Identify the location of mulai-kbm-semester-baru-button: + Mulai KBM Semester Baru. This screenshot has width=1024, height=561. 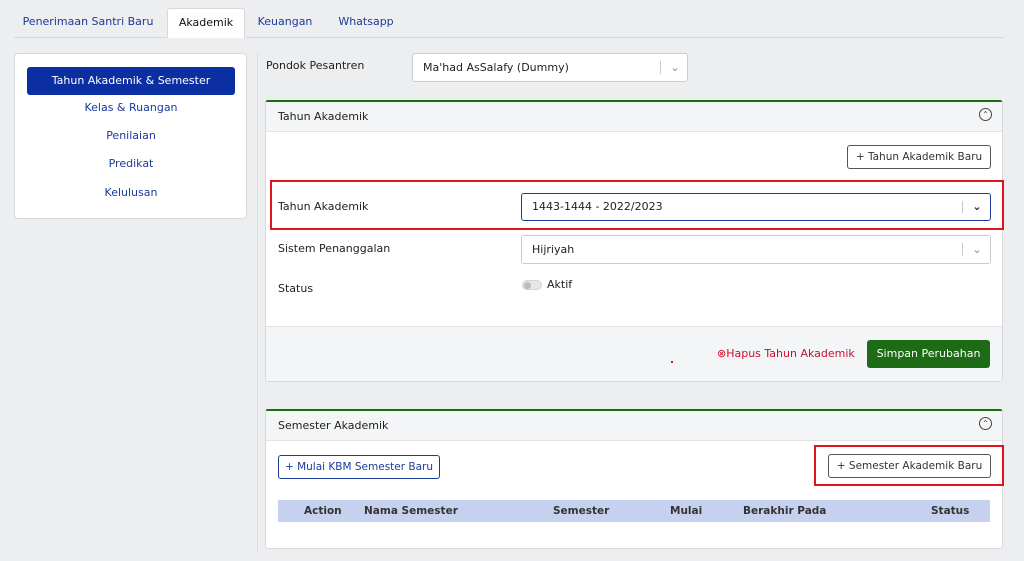
(359, 467).